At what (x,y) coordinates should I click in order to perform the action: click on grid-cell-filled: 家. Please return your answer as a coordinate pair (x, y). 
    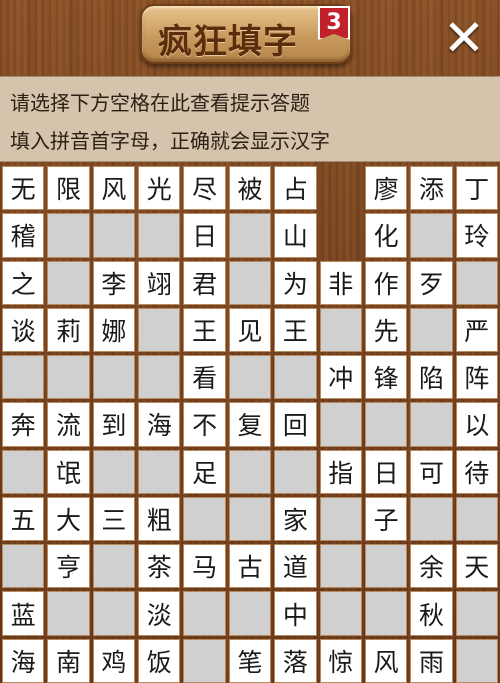
    Looking at the image, I should click on (295, 519).